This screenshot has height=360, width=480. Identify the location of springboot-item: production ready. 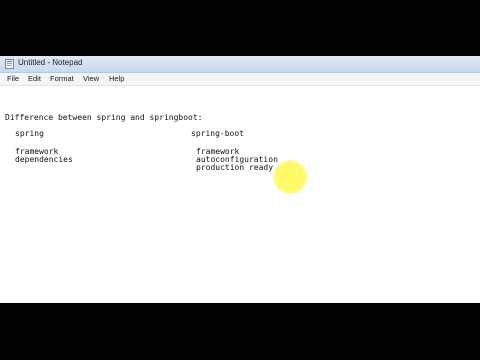
(235, 167).